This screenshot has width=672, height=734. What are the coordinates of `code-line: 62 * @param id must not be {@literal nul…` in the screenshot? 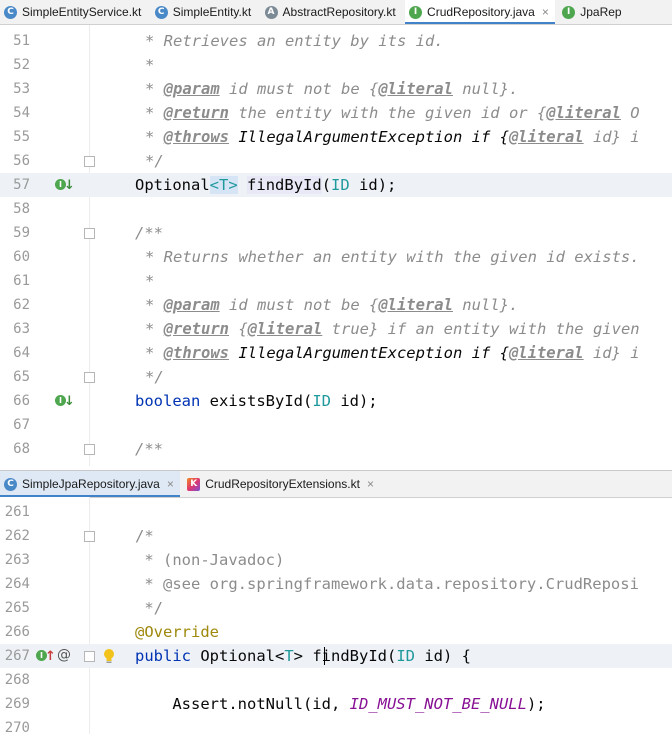 It's located at (336, 305).